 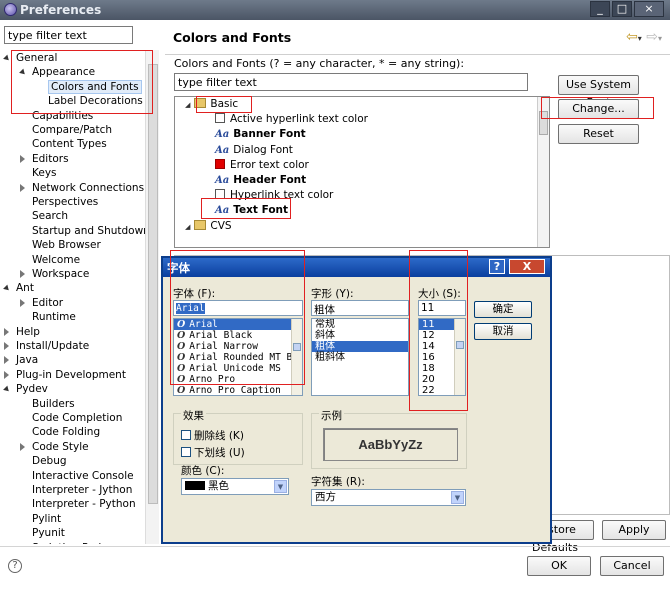 I want to click on font-name-option: O Arial Black, so click(x=238, y=335).